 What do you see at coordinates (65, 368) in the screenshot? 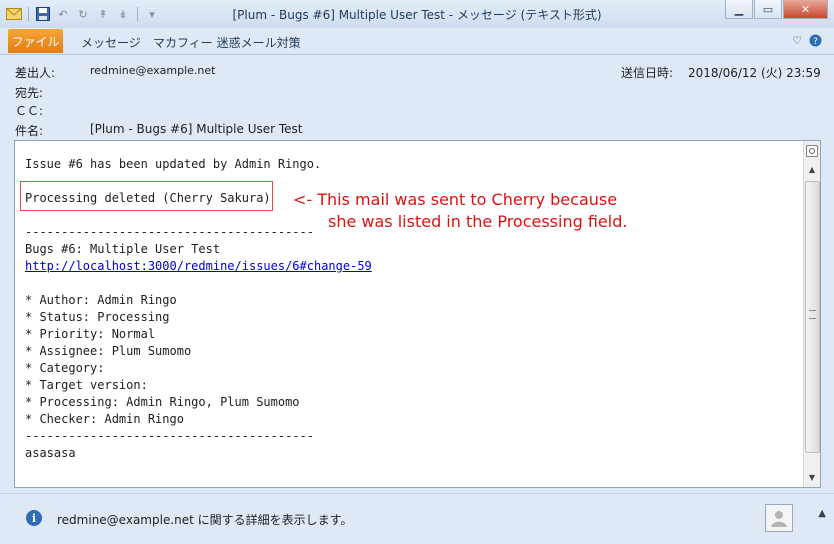
I see `field-category: * Category:` at bounding box center [65, 368].